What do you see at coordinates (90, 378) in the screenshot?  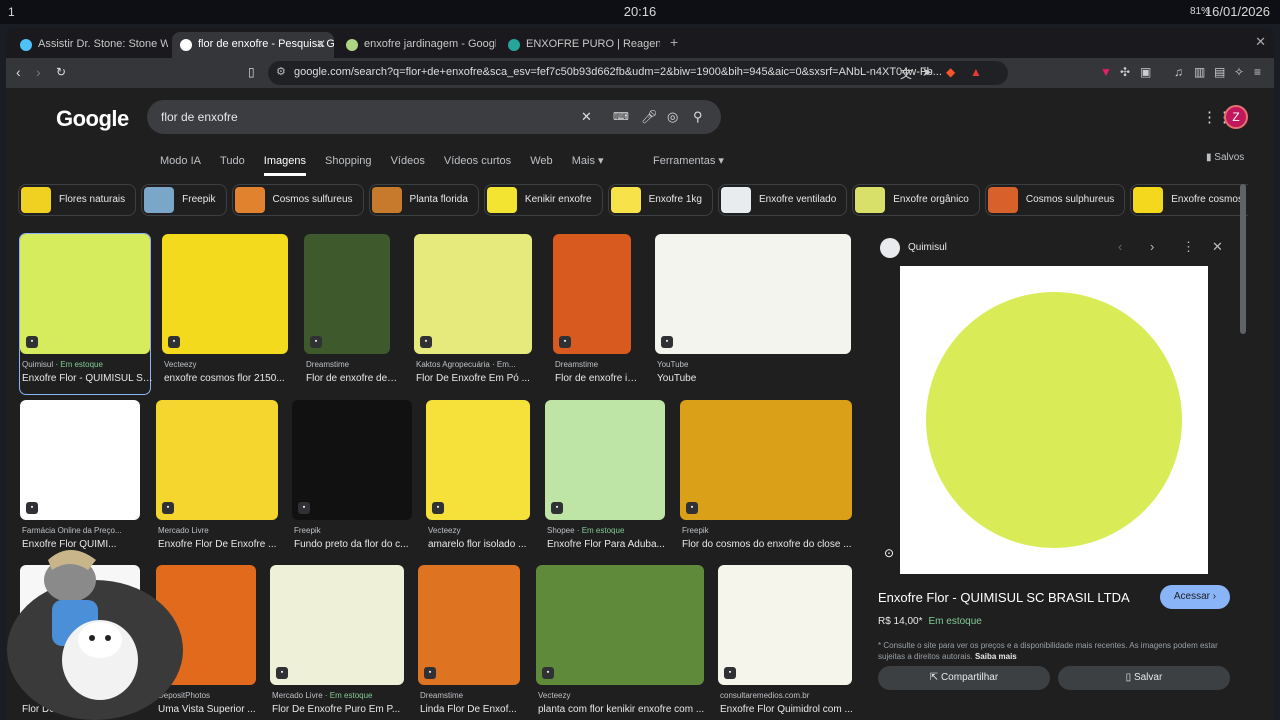 I see `result-title: Enxofre Flor - QUIMISUL SC BRASIL` at bounding box center [90, 378].